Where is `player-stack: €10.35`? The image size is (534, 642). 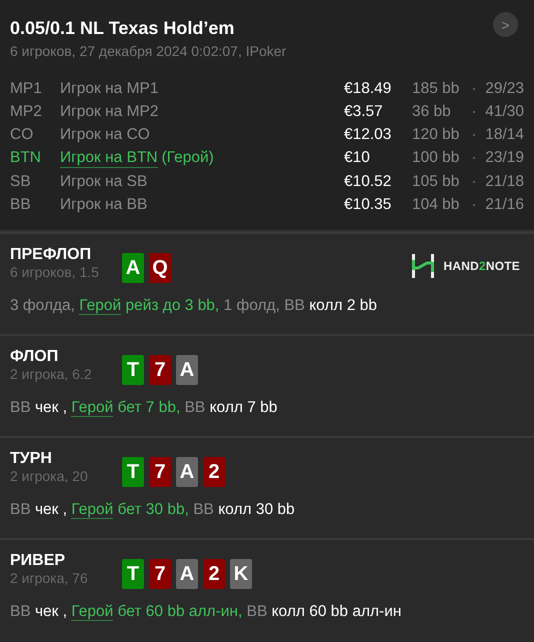
player-stack: €10.35 is located at coordinates (368, 204).